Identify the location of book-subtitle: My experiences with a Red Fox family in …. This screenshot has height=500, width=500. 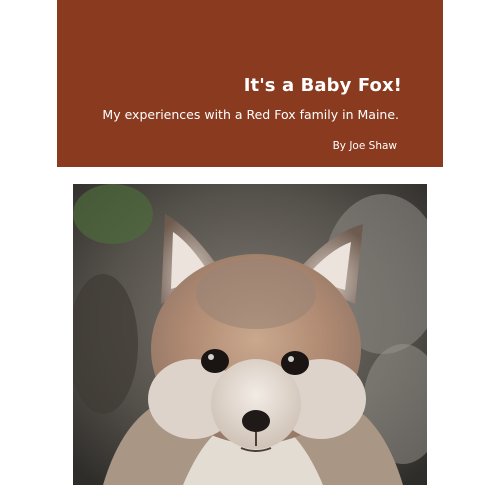
(250, 114).